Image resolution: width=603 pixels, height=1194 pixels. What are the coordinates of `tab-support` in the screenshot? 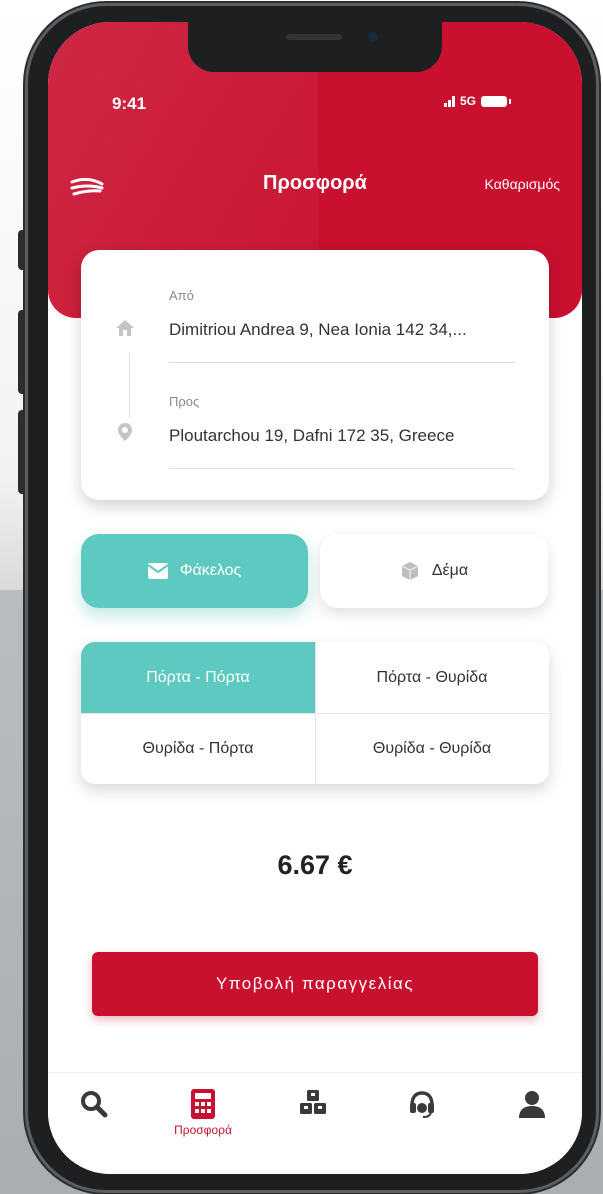 It's located at (422, 1122).